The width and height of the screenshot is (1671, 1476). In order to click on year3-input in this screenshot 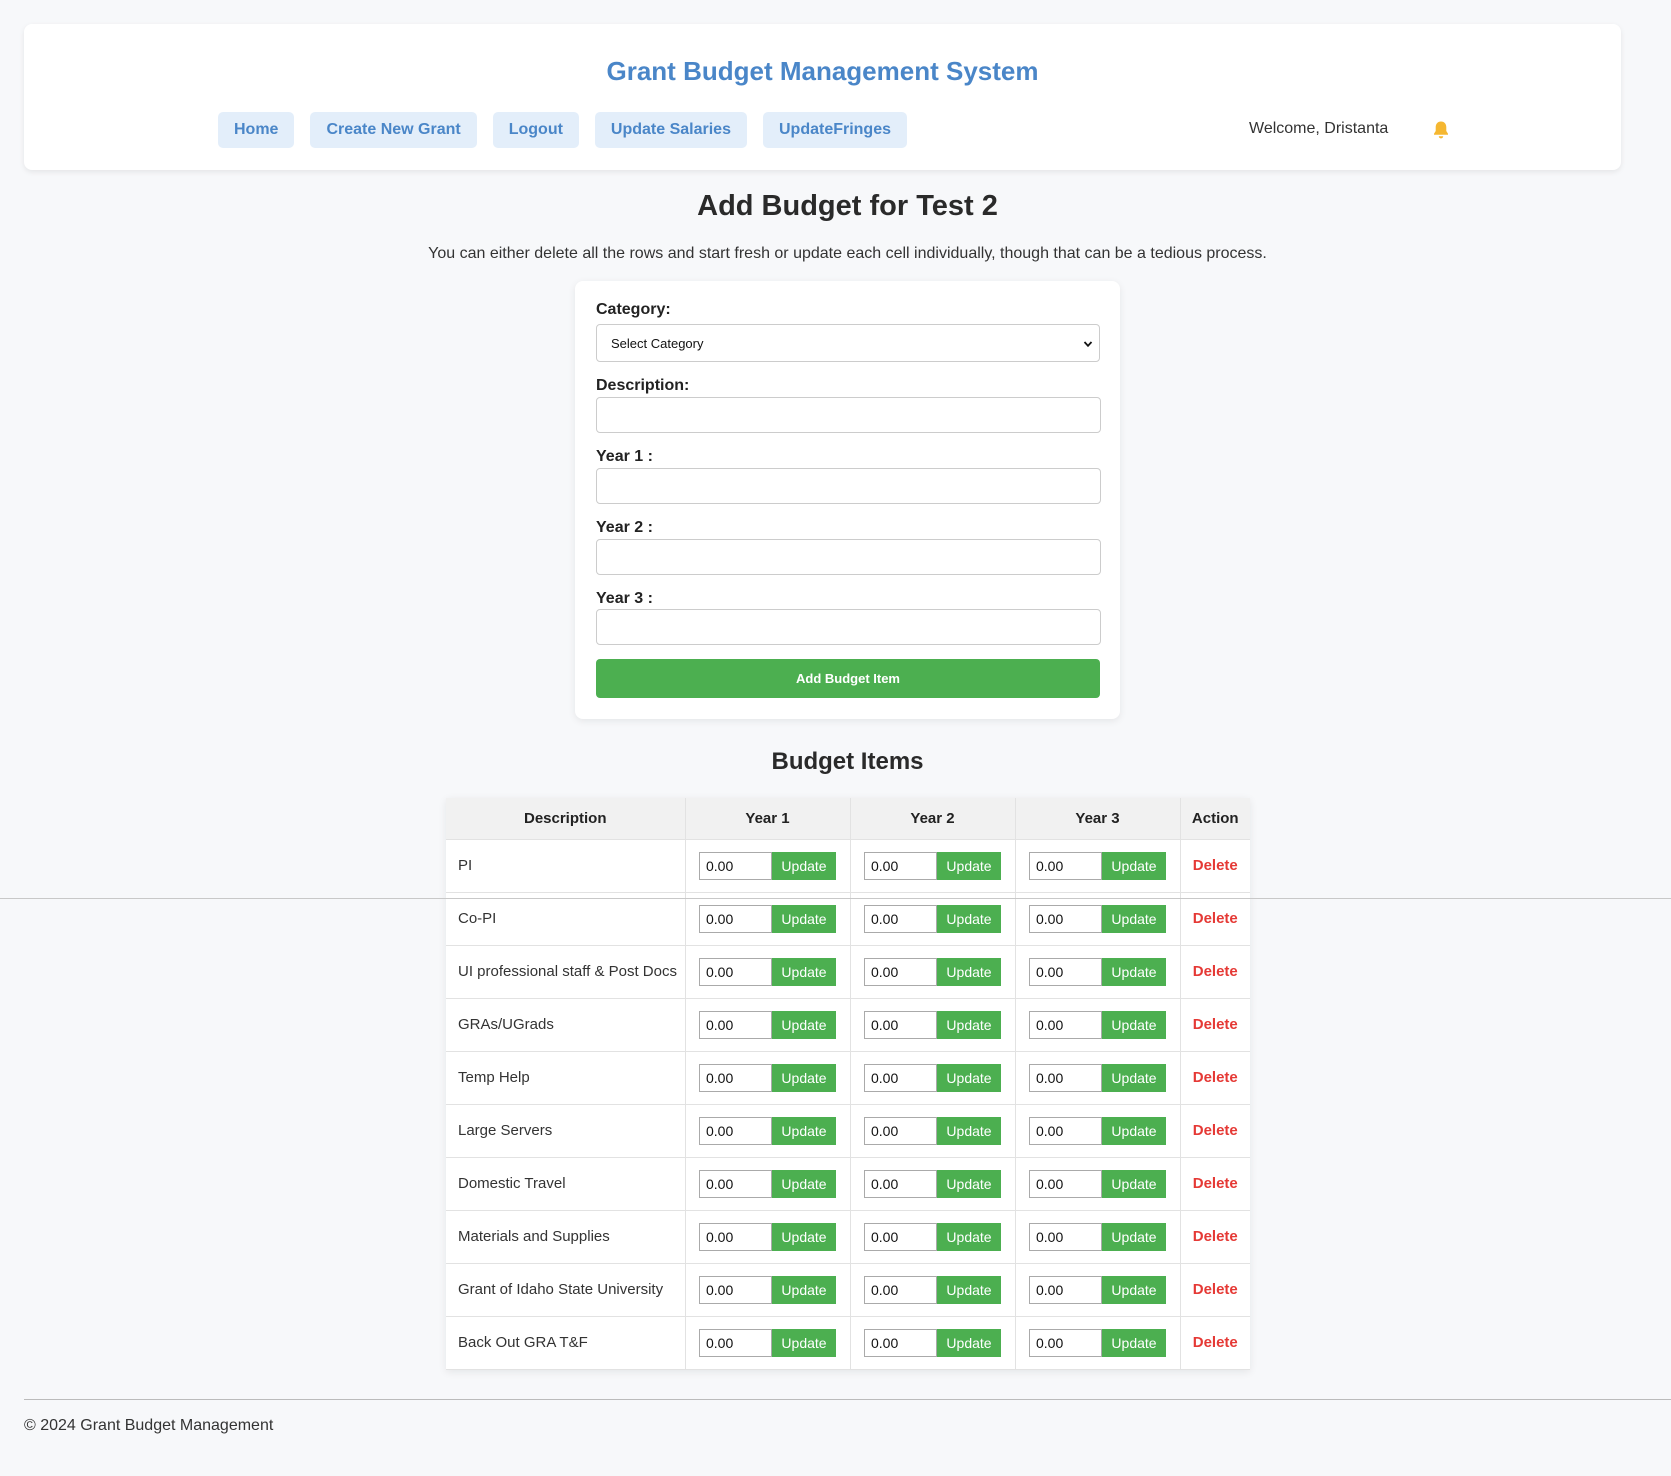, I will do `click(848, 627)`.